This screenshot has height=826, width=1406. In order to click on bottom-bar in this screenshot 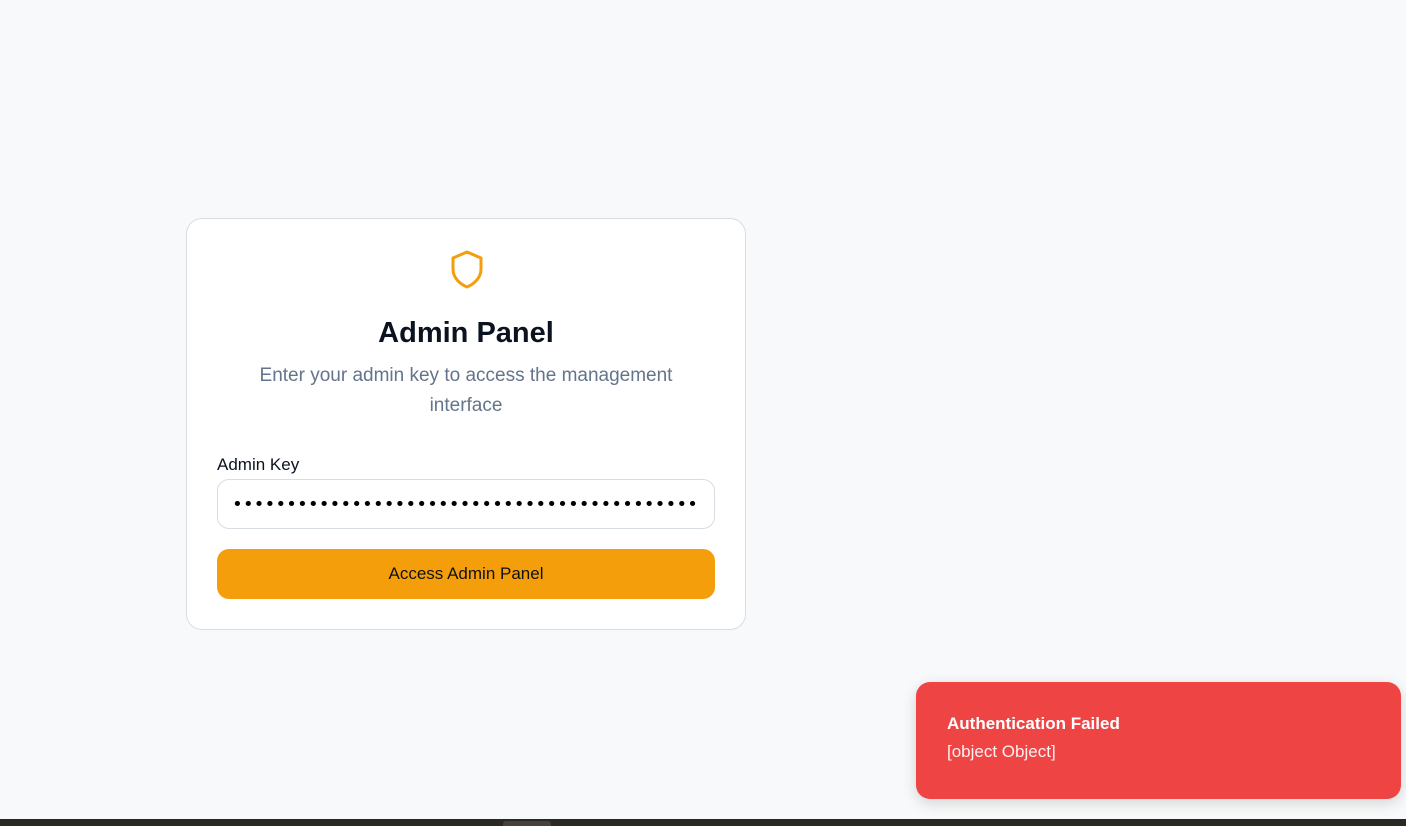, I will do `click(703, 822)`.